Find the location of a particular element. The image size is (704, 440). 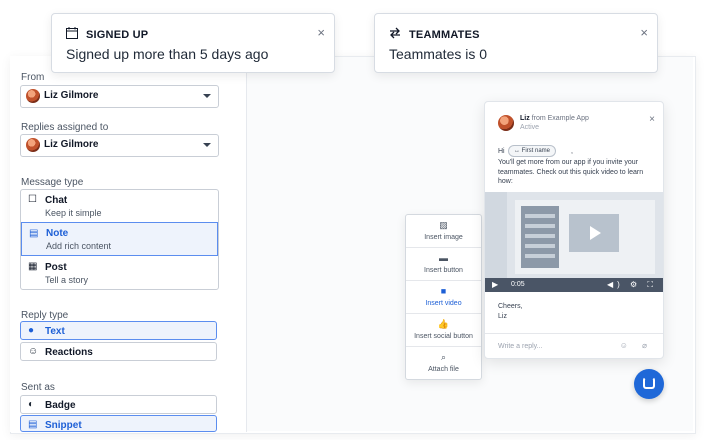

video-controls: ▶ 0:05 ◀) ⚙ ⛶ is located at coordinates (574, 285).